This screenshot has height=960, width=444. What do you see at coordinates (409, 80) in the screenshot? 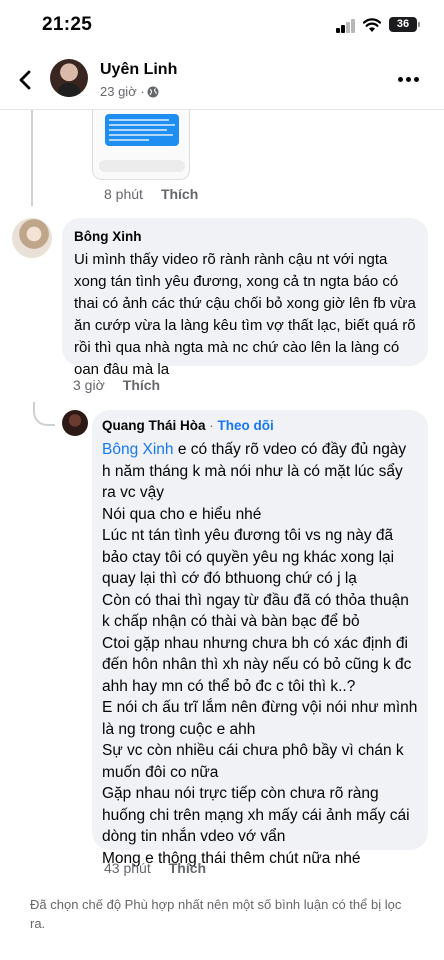
I see `more-options-icon` at bounding box center [409, 80].